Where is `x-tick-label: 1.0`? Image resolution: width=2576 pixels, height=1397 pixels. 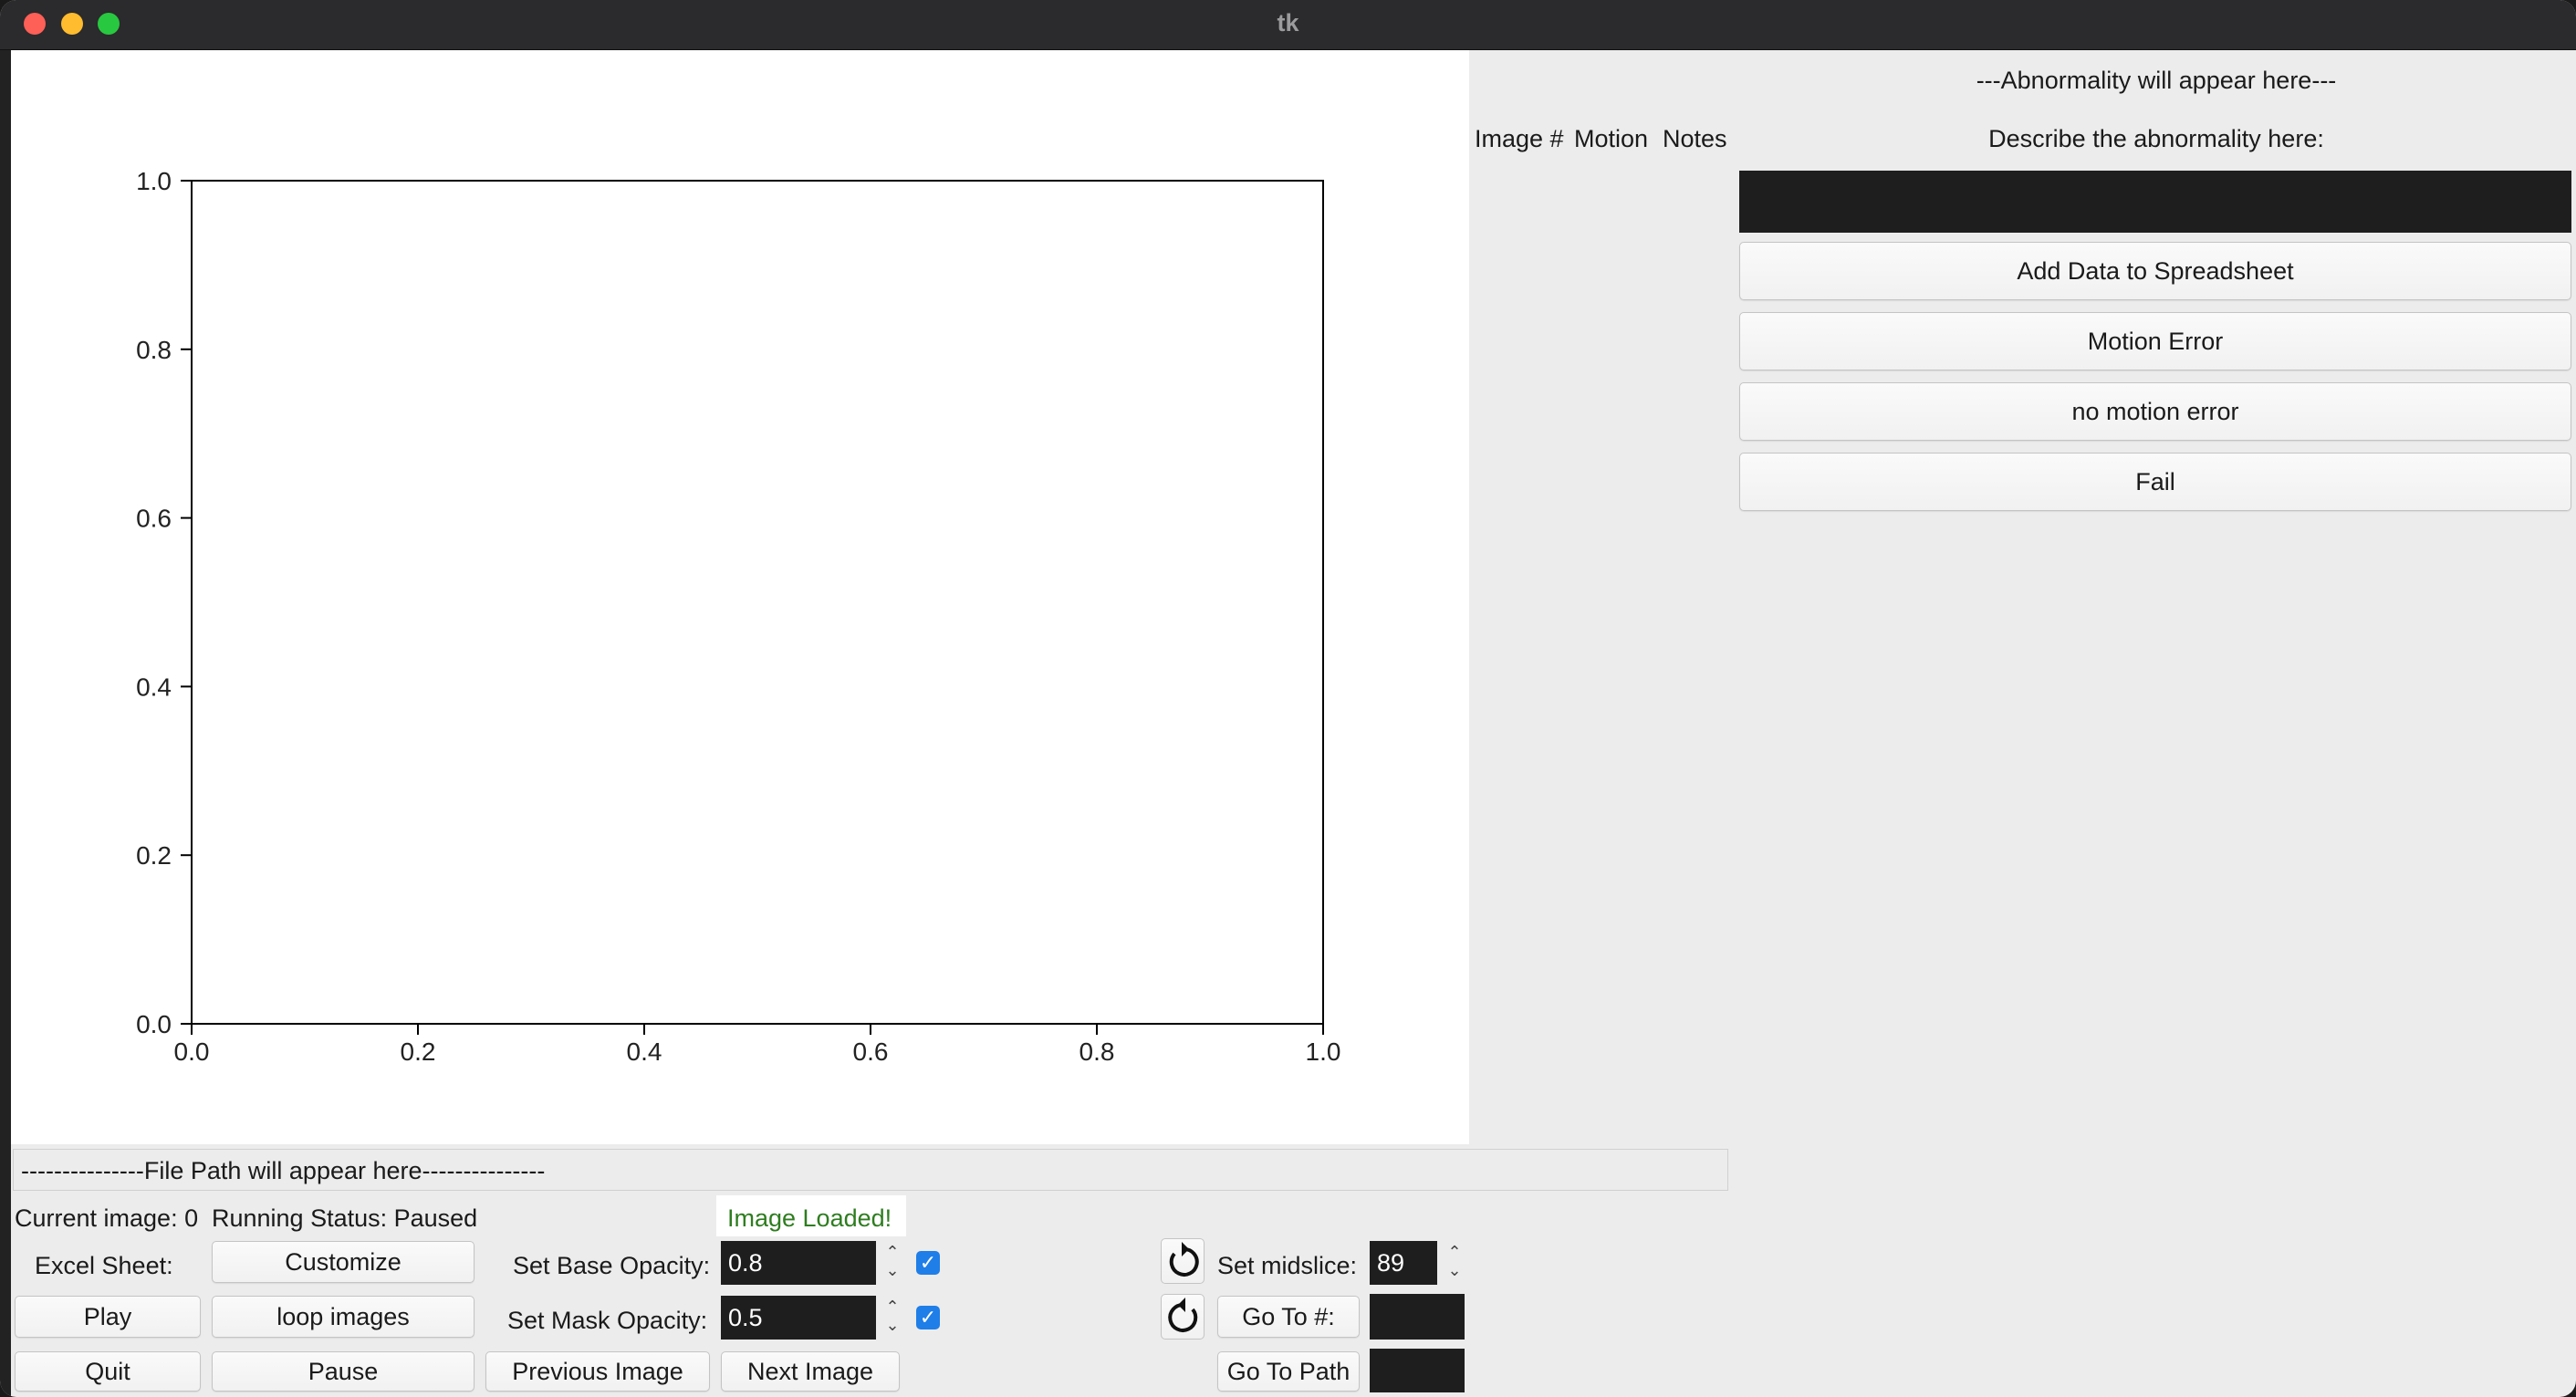
x-tick-label: 1.0 is located at coordinates (1323, 1051).